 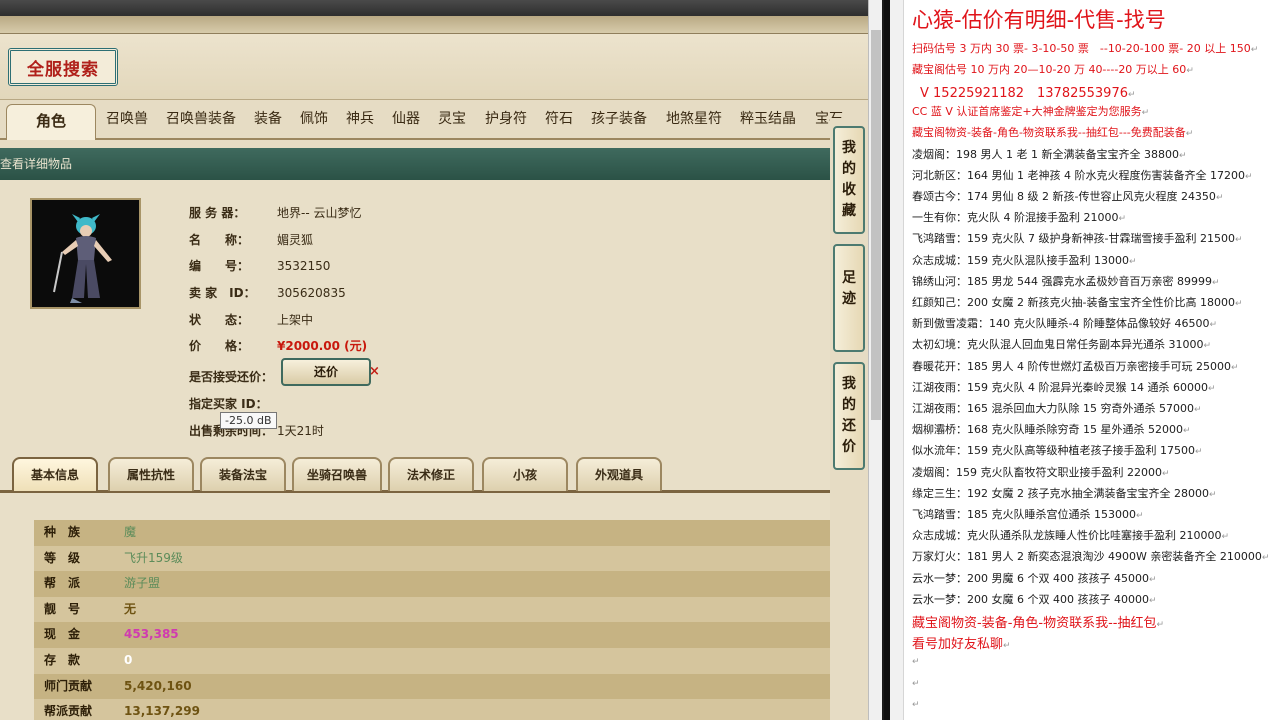 I want to click on note-line: 飞鸿踏雪：185 克火队睡杀宫位通杀 153000↵, so click(x=1028, y=514).